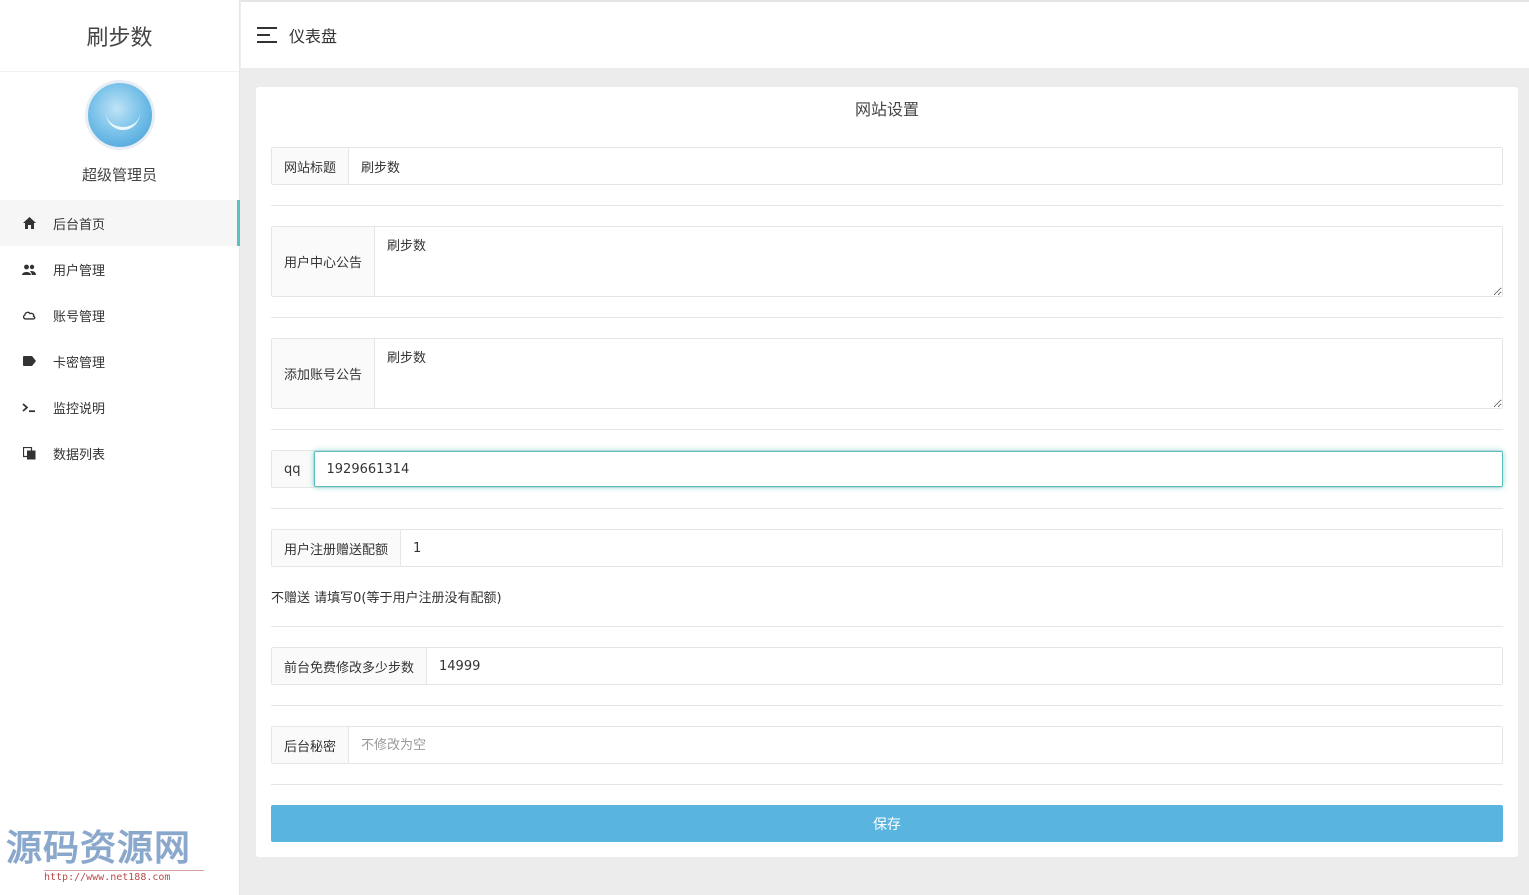 This screenshot has width=1529, height=895. I want to click on sidebar-item-monitor: 监控说明, so click(119, 407).